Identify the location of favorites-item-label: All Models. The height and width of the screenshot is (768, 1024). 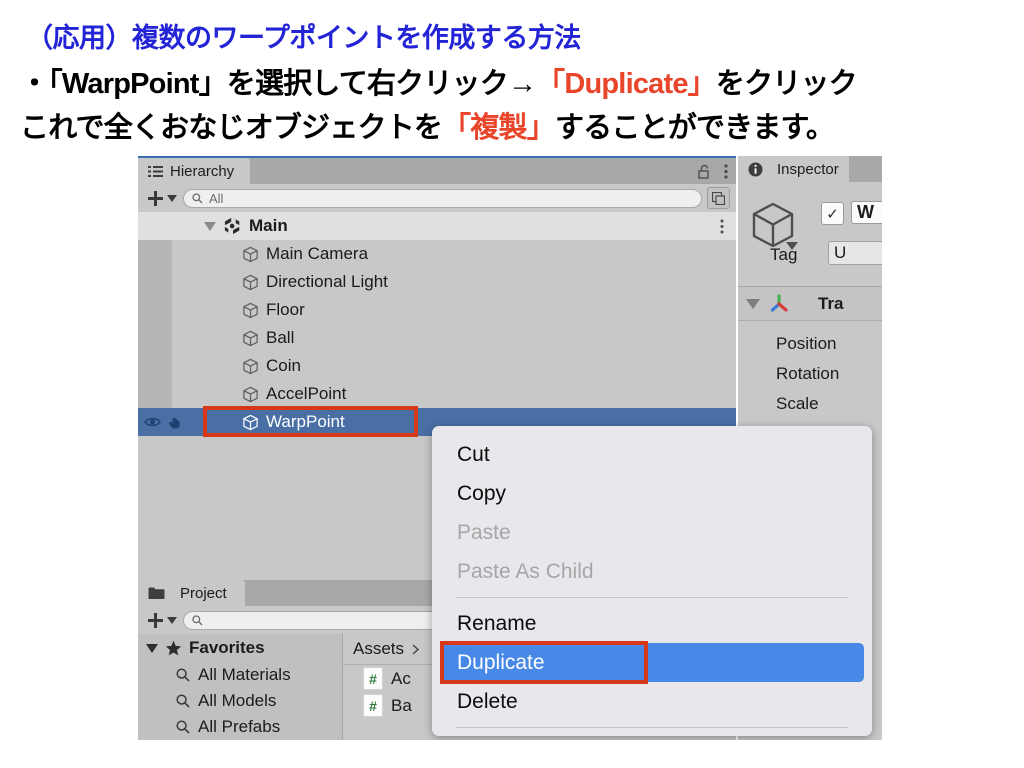
(237, 700).